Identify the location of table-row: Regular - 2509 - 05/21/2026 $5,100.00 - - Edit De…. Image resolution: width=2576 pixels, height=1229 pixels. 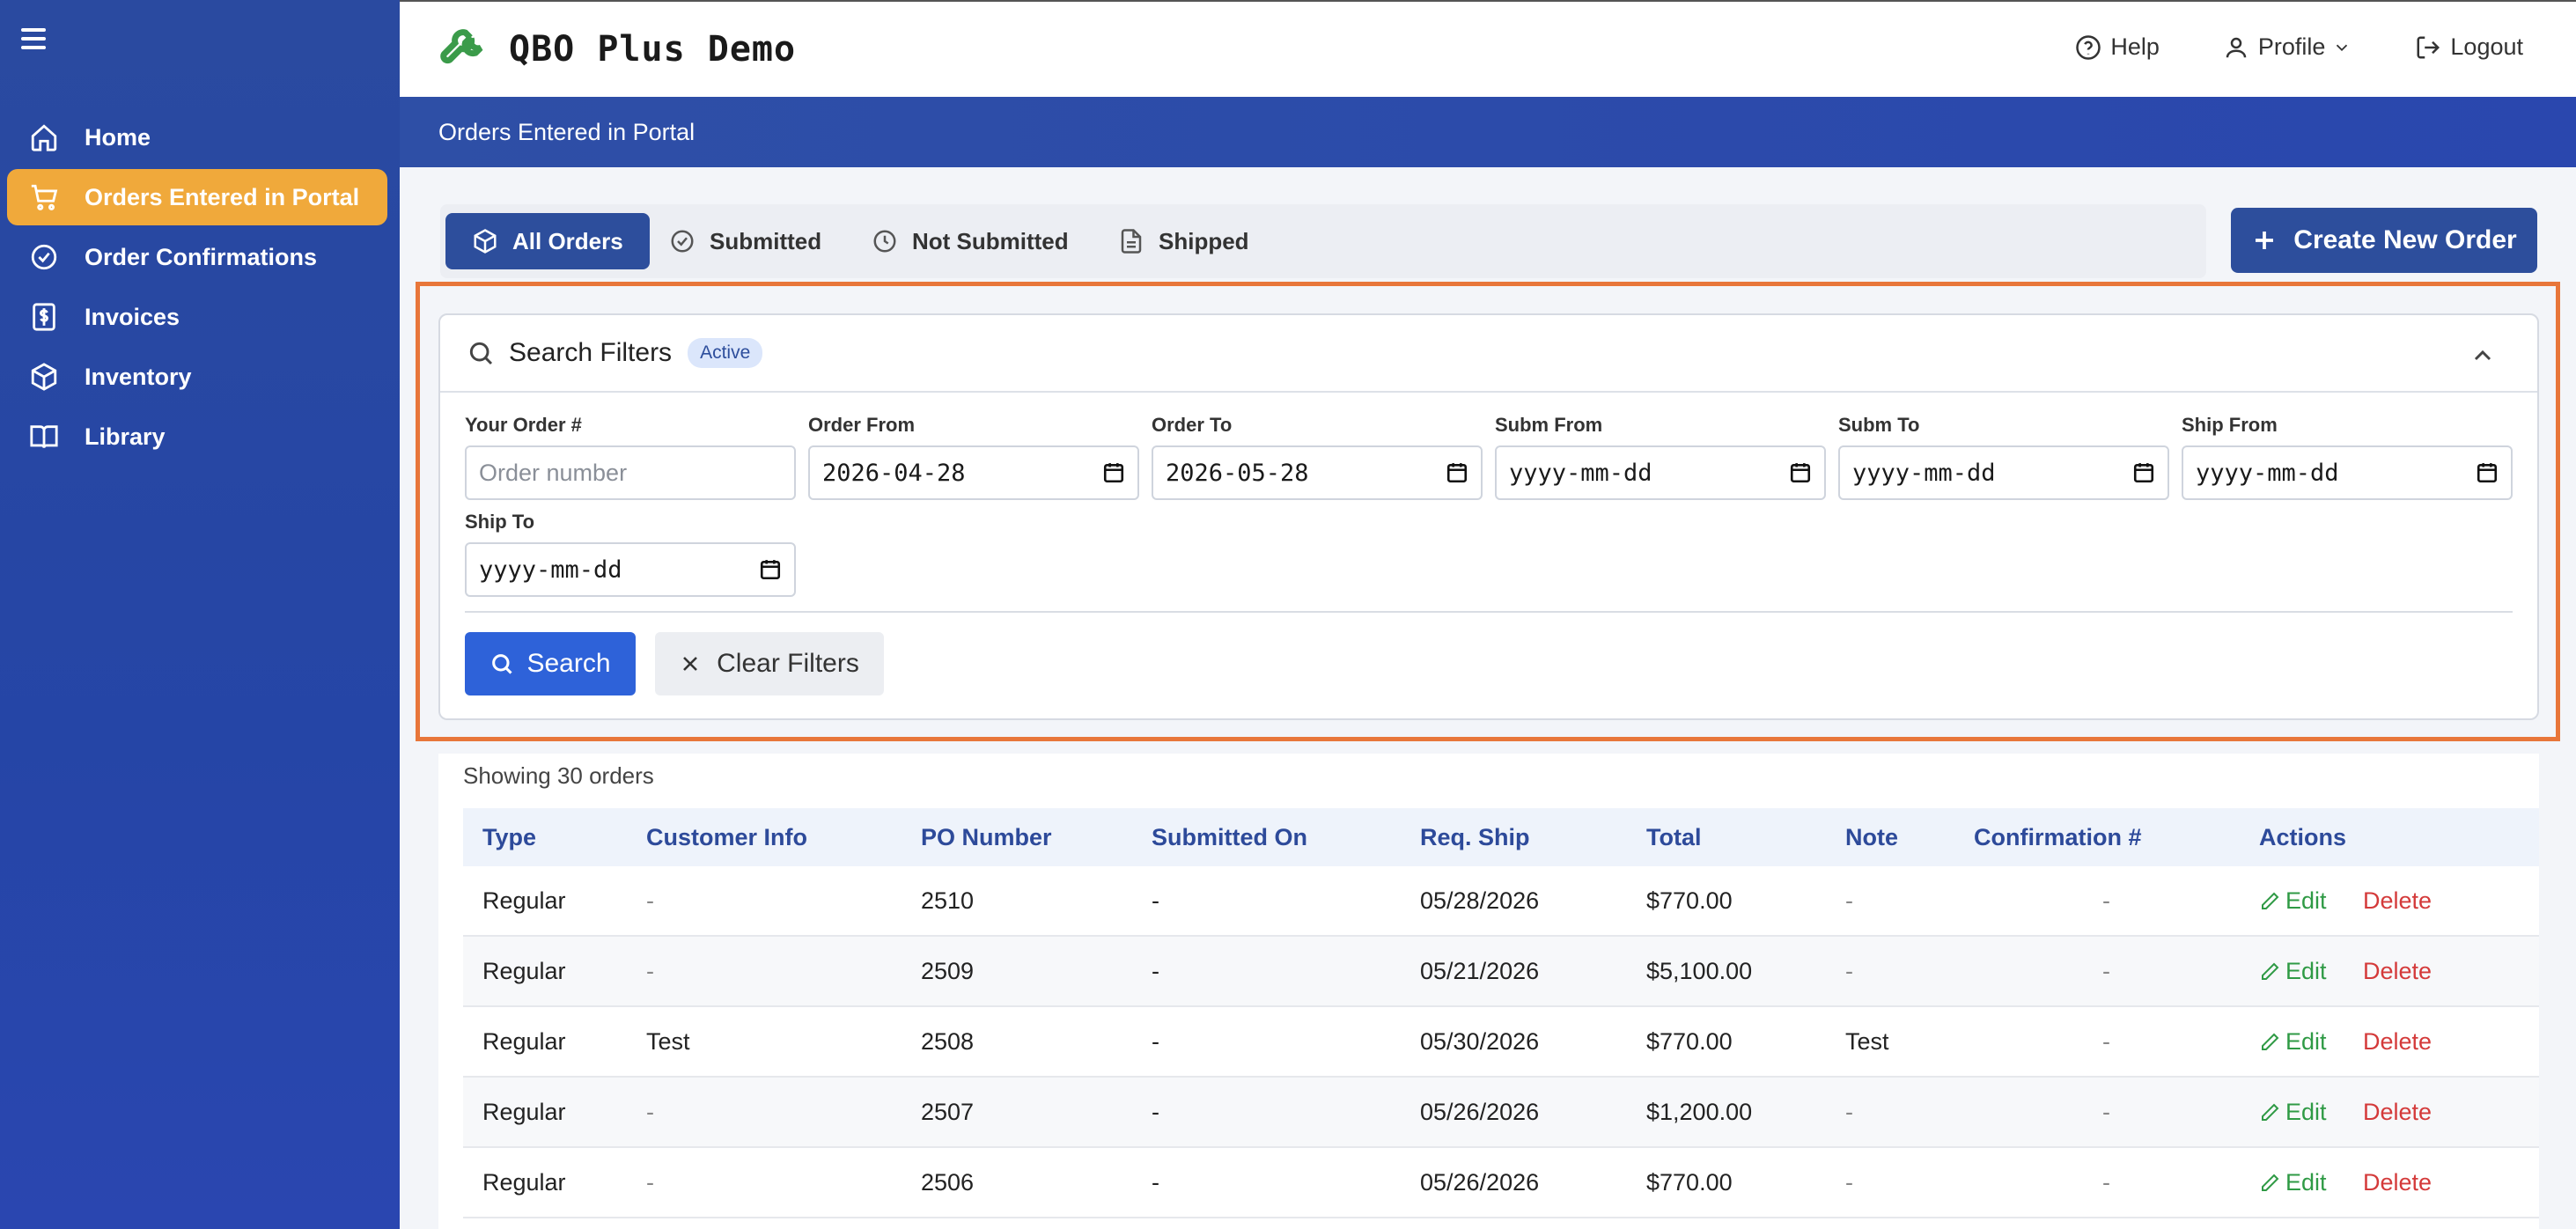
(1501, 972).